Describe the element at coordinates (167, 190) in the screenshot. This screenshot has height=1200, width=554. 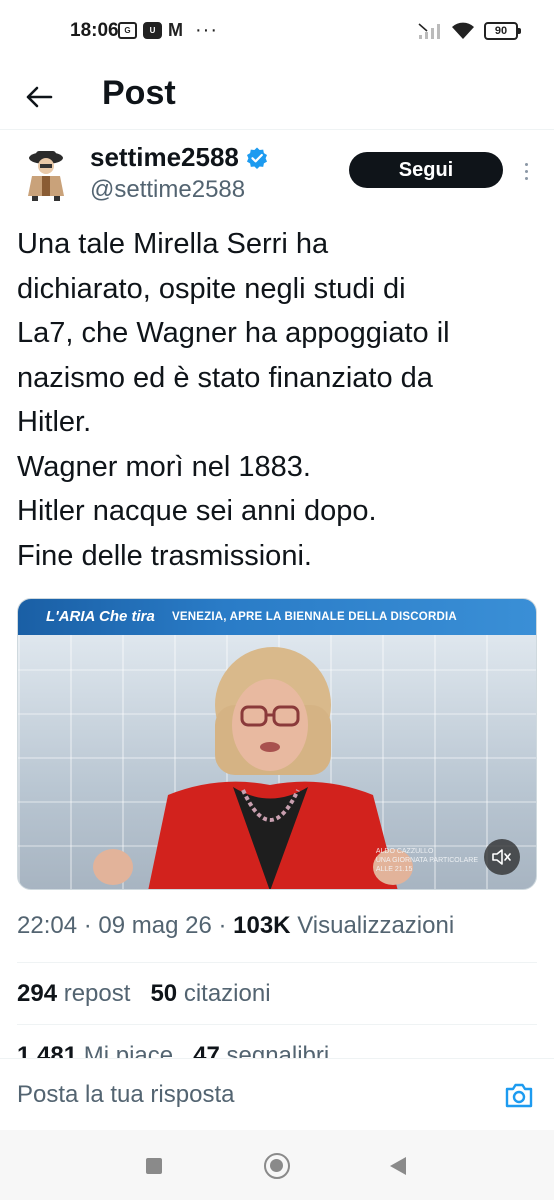
I see `author-handle: @settime2588` at that location.